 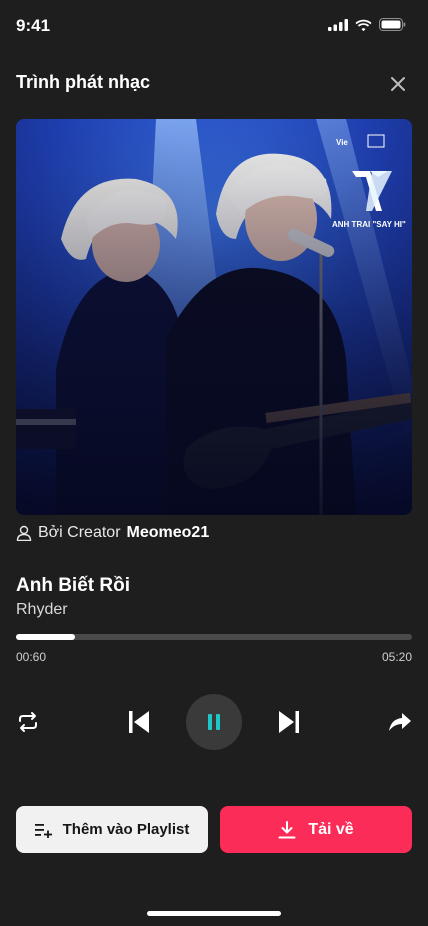 I want to click on playlist-add-icon, so click(x=43, y=830).